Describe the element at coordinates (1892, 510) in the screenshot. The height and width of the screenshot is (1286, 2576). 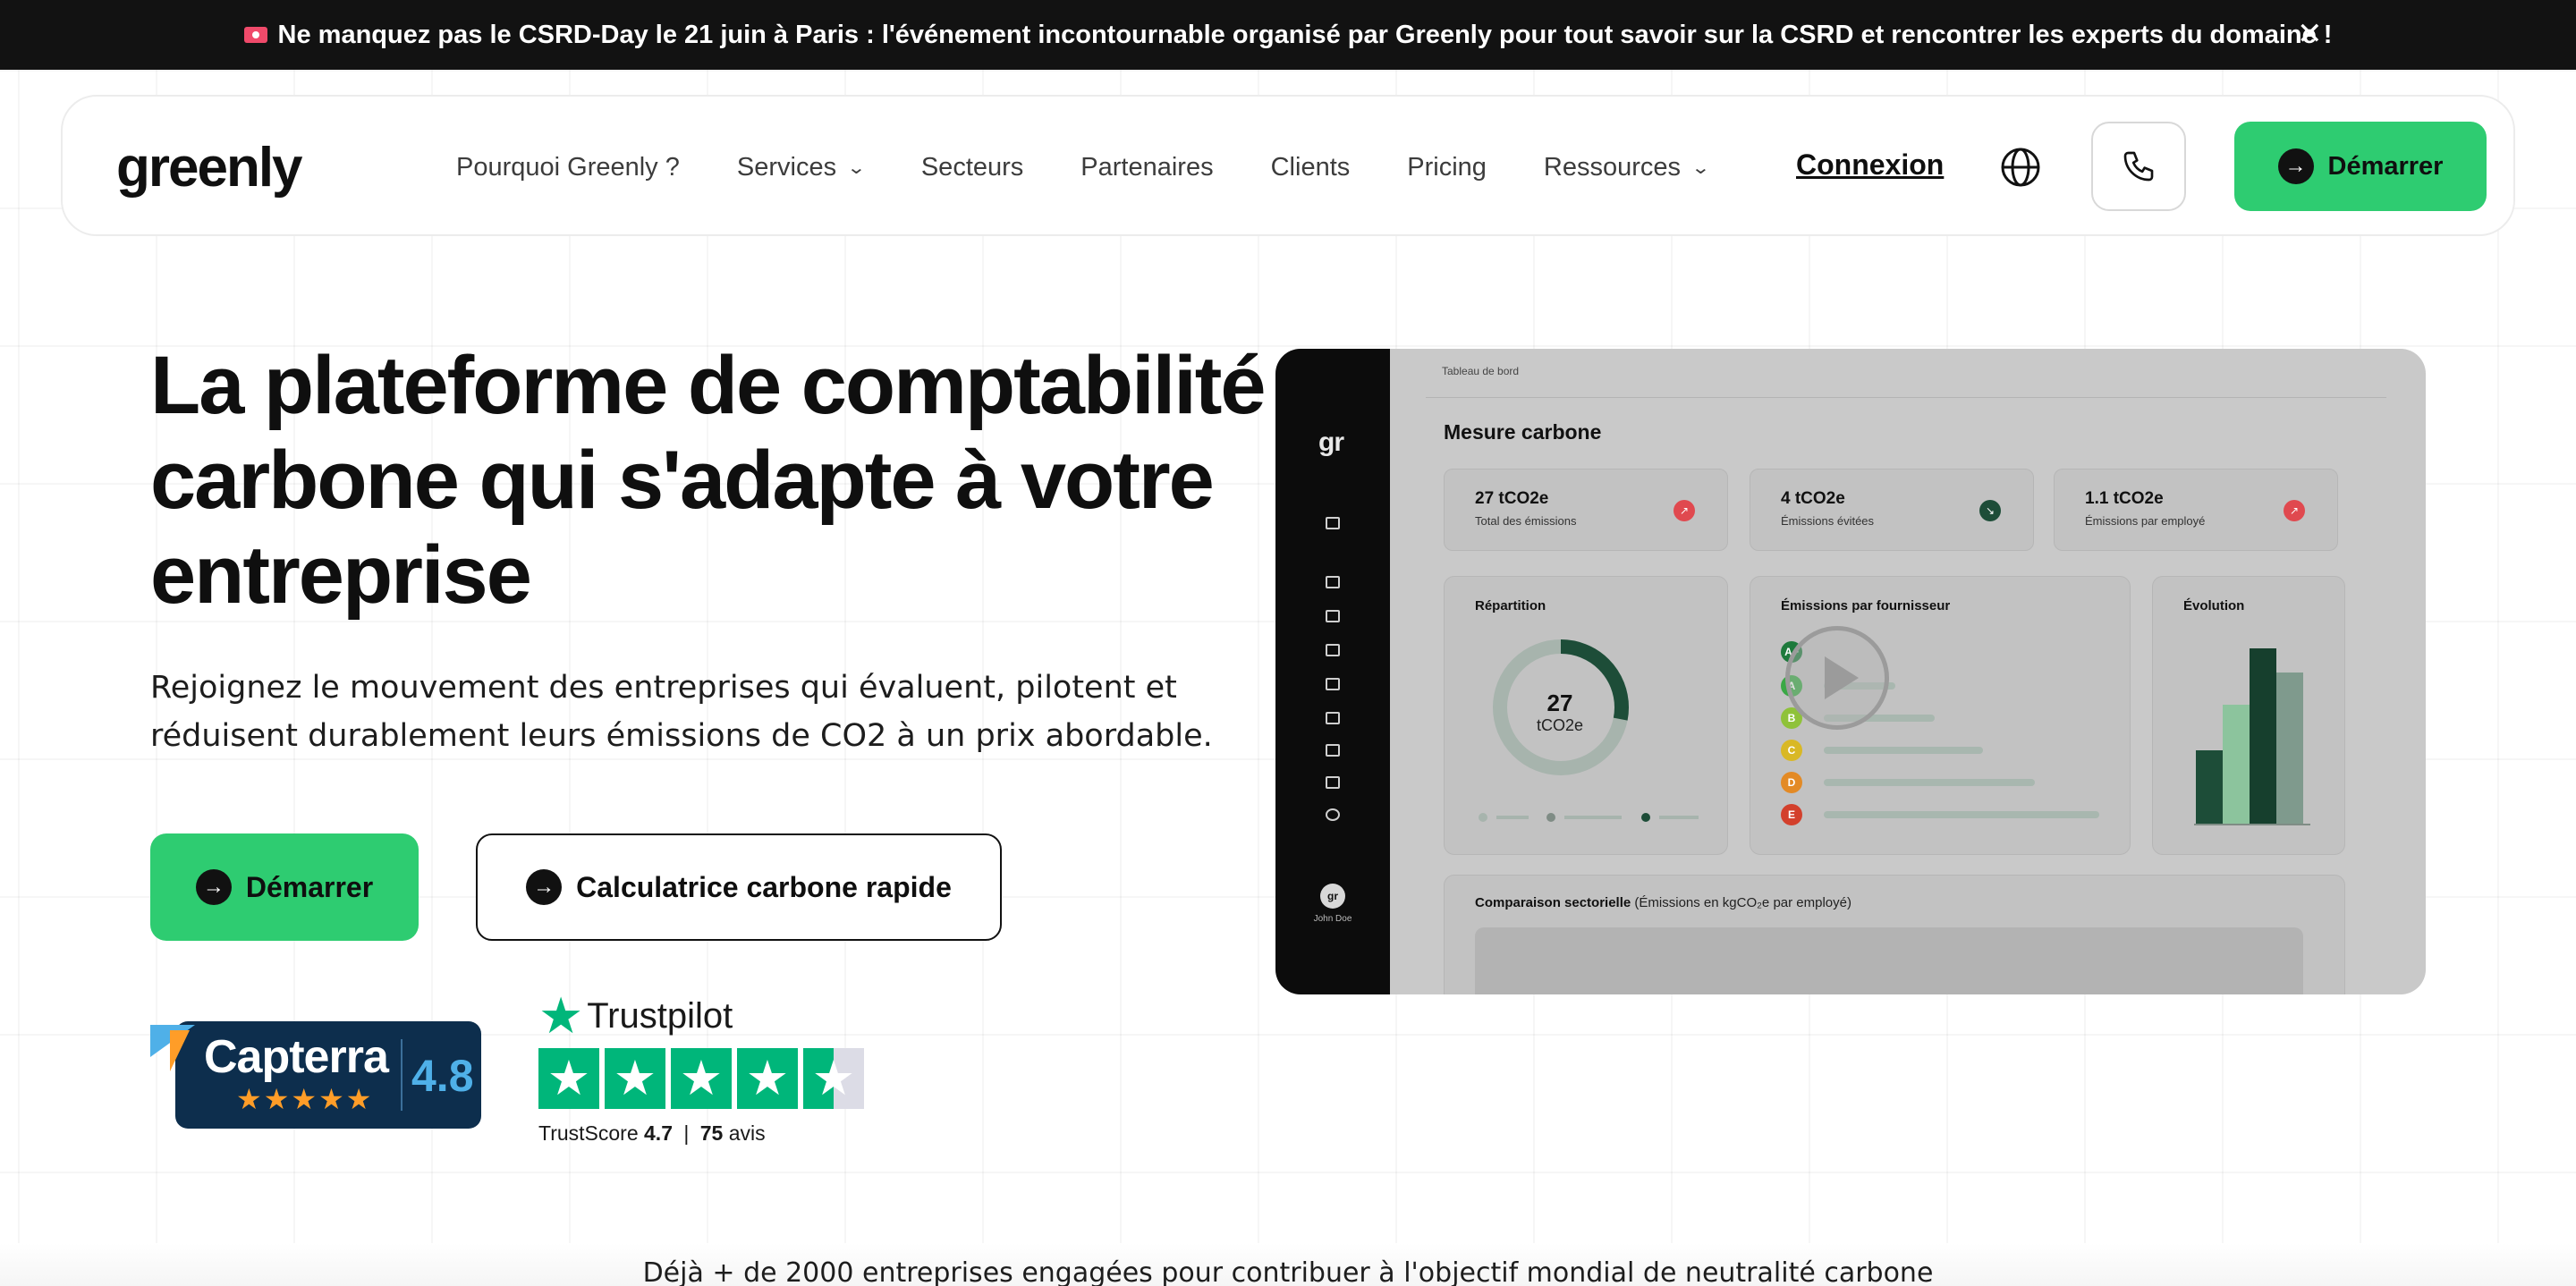
I see `kpi-card: 4 tCO2e Émissions évitées ↘` at that location.